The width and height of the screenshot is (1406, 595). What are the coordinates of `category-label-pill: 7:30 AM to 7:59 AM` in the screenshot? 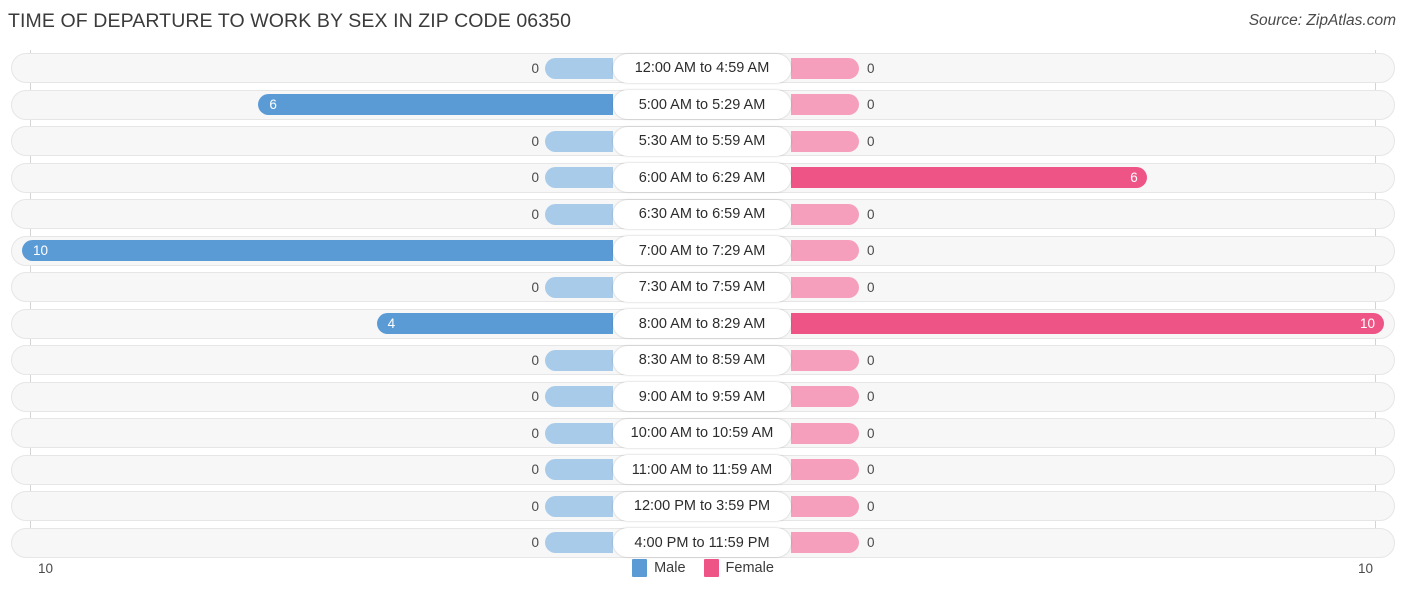 It's located at (702, 287).